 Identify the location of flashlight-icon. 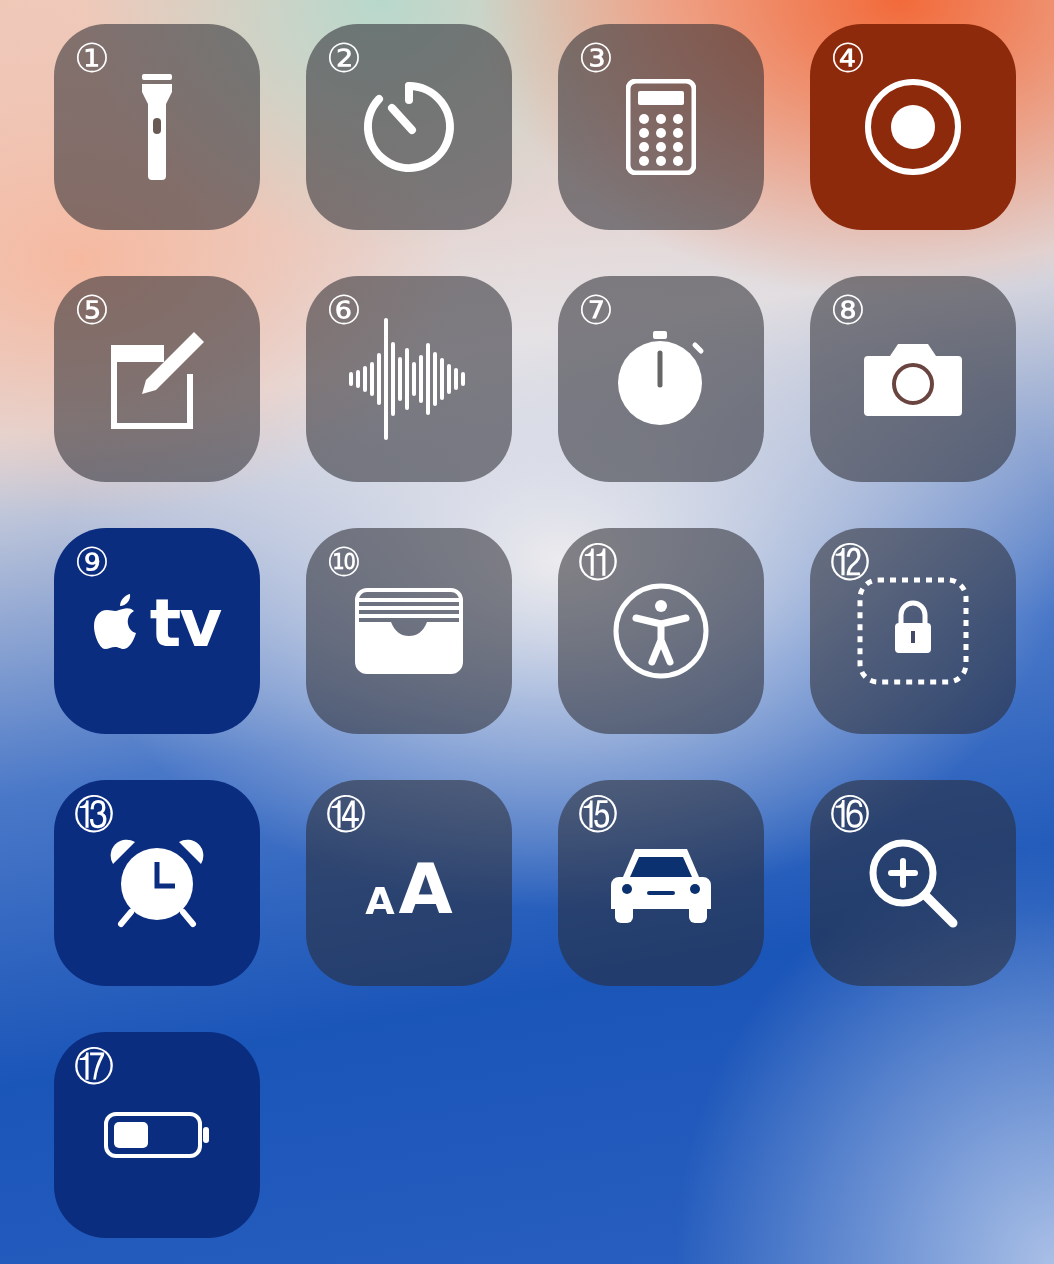
(157, 127).